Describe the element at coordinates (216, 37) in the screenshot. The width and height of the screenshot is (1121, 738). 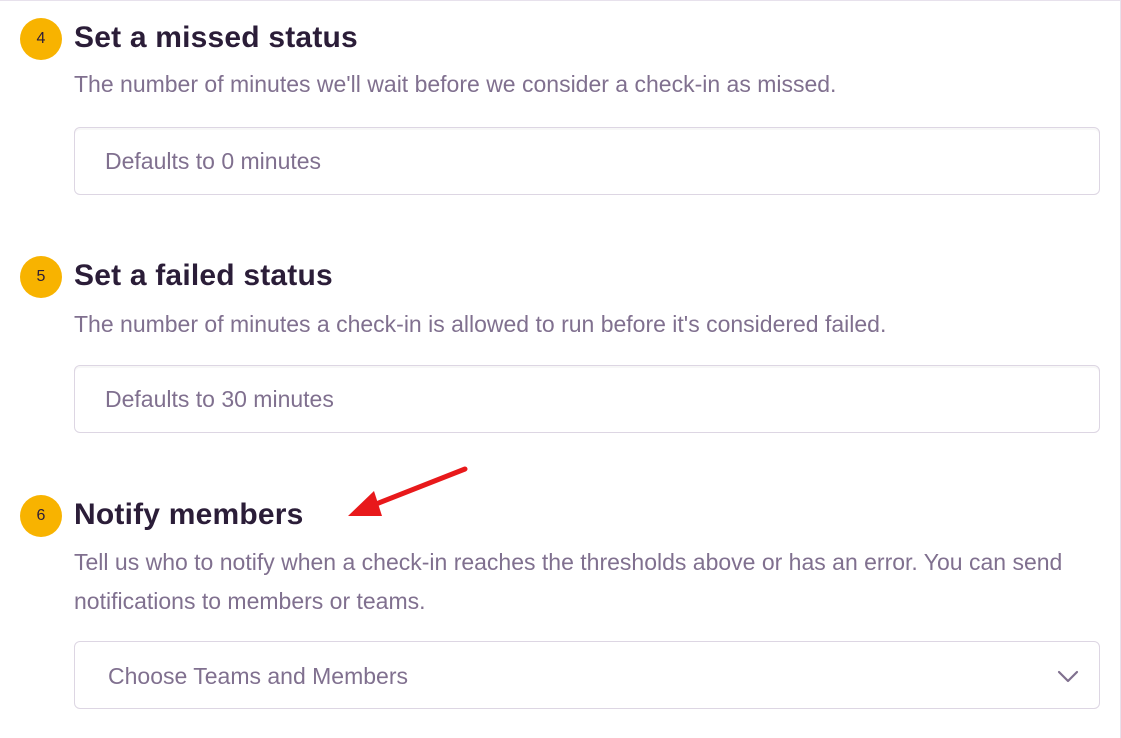
I see `step-title: Set a missed status` at that location.